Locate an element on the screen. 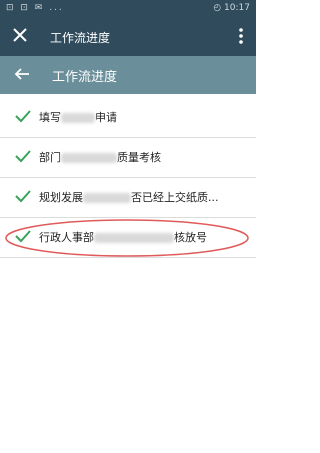 This screenshot has height=453, width=320. status-bar-clock: ◴ 10:17 is located at coordinates (231, 8).